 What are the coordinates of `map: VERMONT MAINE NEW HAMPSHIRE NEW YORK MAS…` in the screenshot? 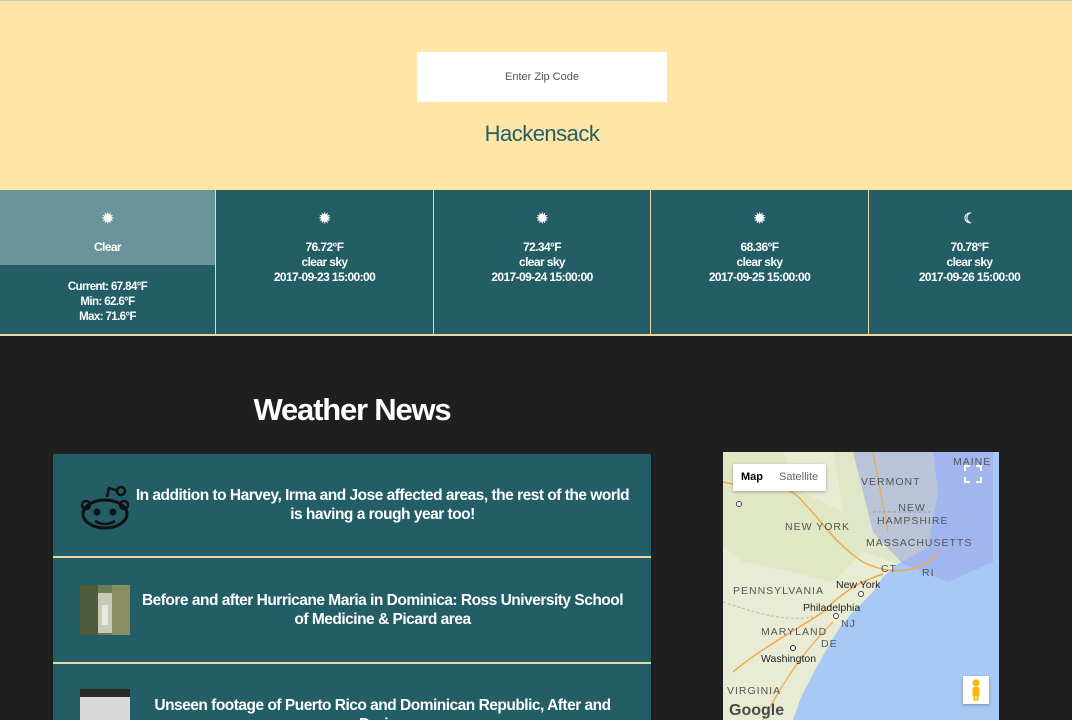 It's located at (861, 586).